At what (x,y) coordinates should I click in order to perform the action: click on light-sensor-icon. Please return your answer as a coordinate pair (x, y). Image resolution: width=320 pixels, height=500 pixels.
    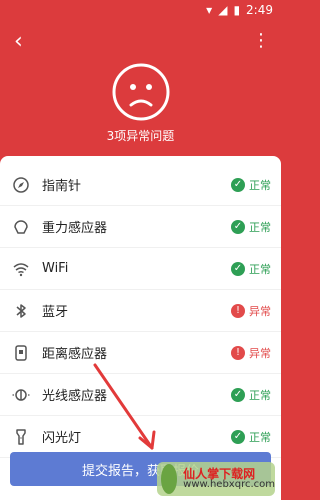
    Looking at the image, I should click on (21, 395).